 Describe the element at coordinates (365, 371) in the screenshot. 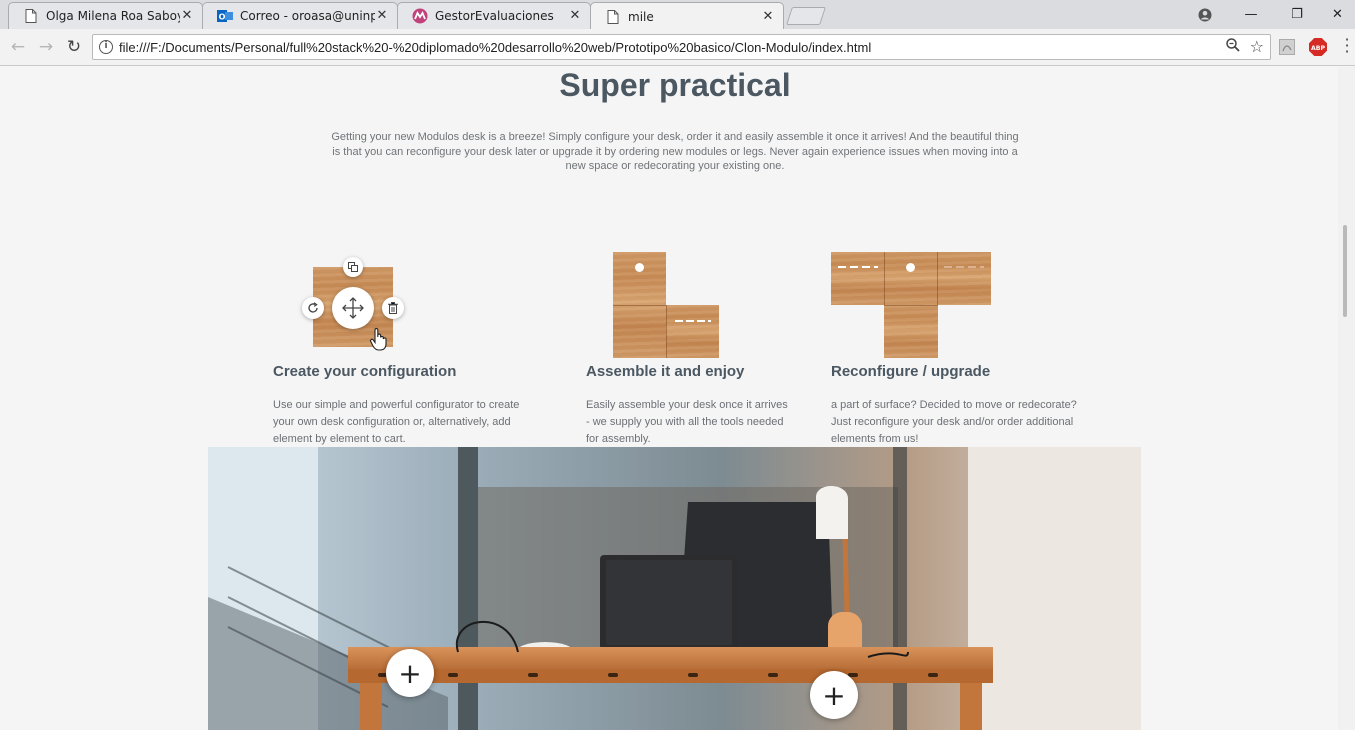

I see `feature-title-create: Create your configuration` at that location.